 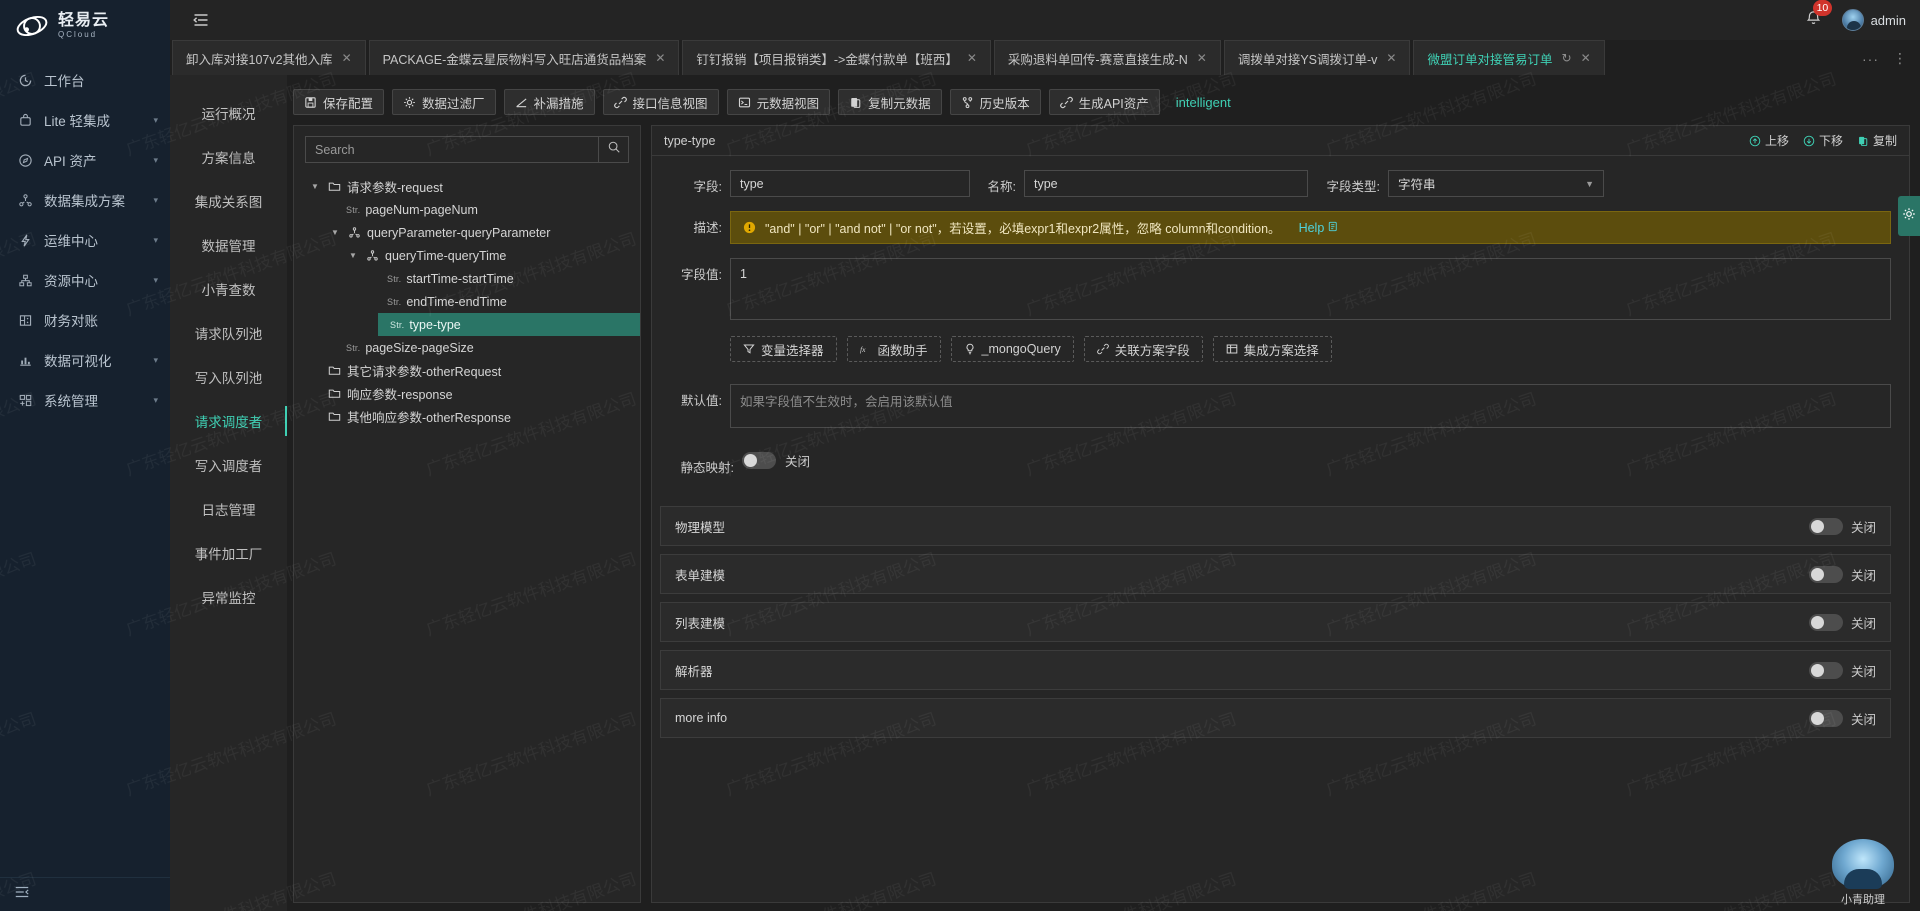 I want to click on sidebar-item-lite: Lite 轻集成 ▾, so click(x=85, y=120).